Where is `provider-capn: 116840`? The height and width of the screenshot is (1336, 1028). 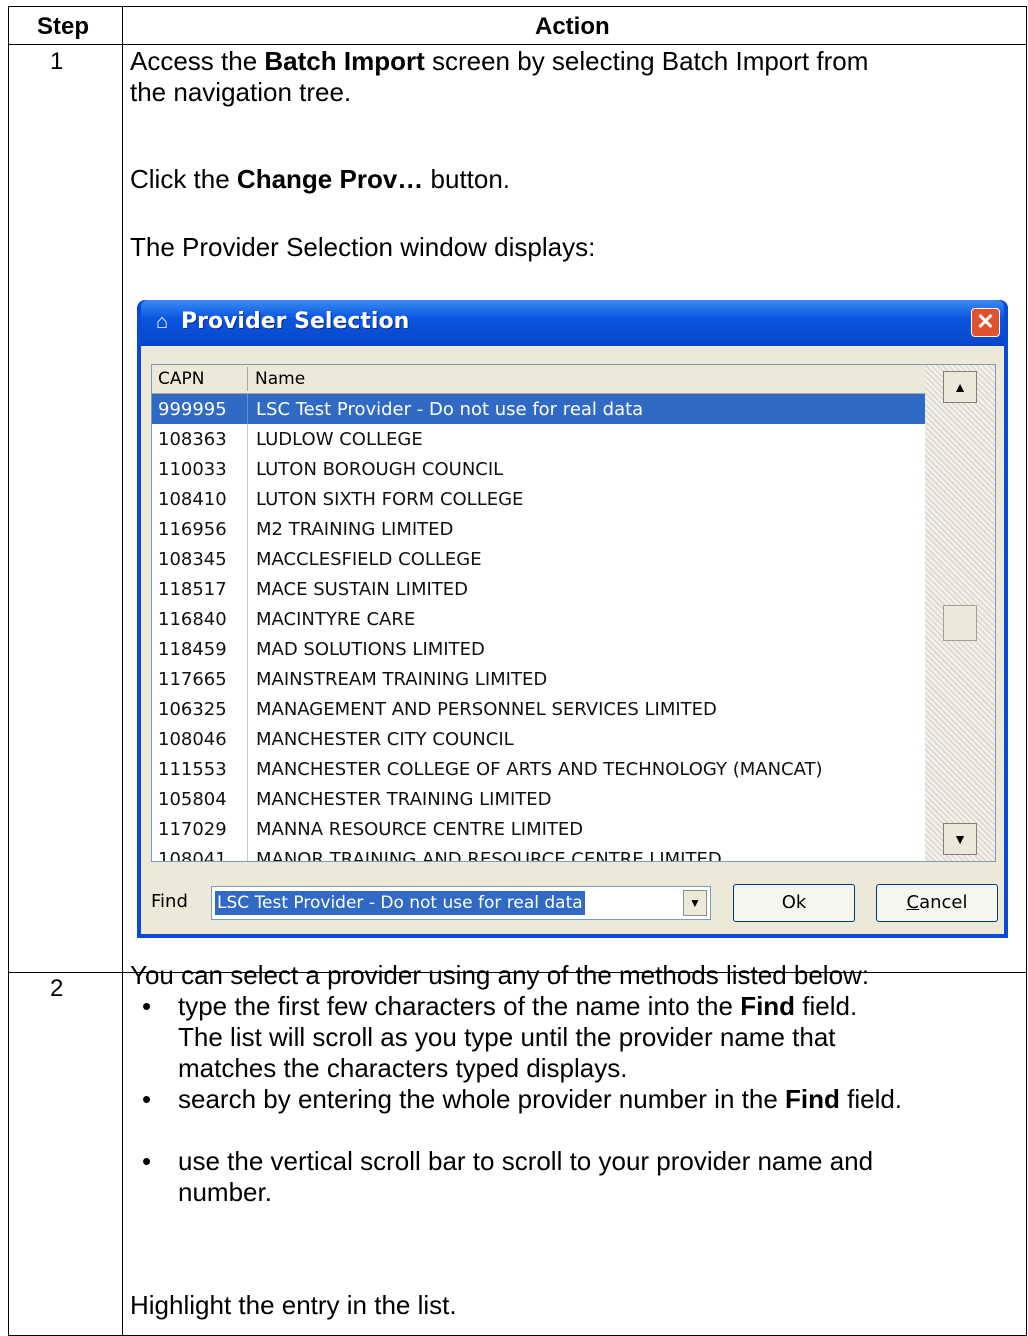 provider-capn: 116840 is located at coordinates (192, 619).